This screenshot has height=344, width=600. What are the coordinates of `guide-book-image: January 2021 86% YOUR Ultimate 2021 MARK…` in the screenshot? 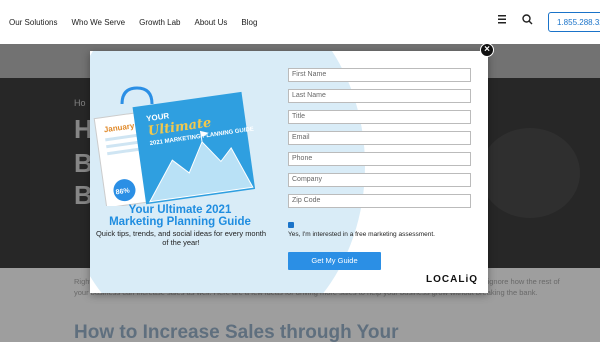 It's located at (174, 146).